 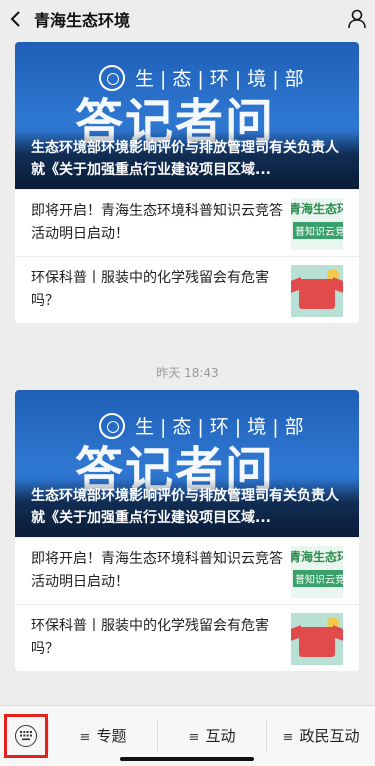 I want to click on menu-label: 互动, so click(x=220, y=736).